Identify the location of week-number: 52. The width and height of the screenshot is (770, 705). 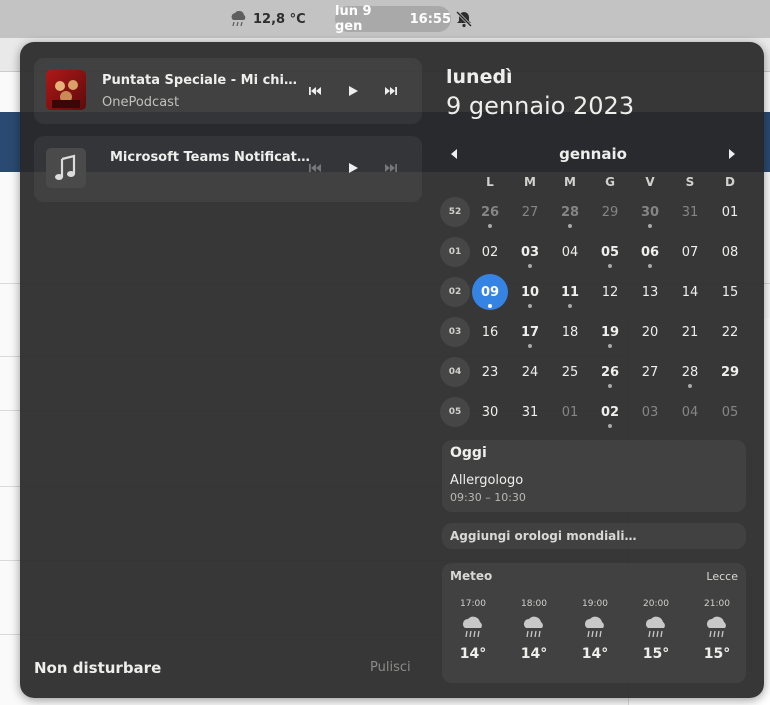
(455, 212).